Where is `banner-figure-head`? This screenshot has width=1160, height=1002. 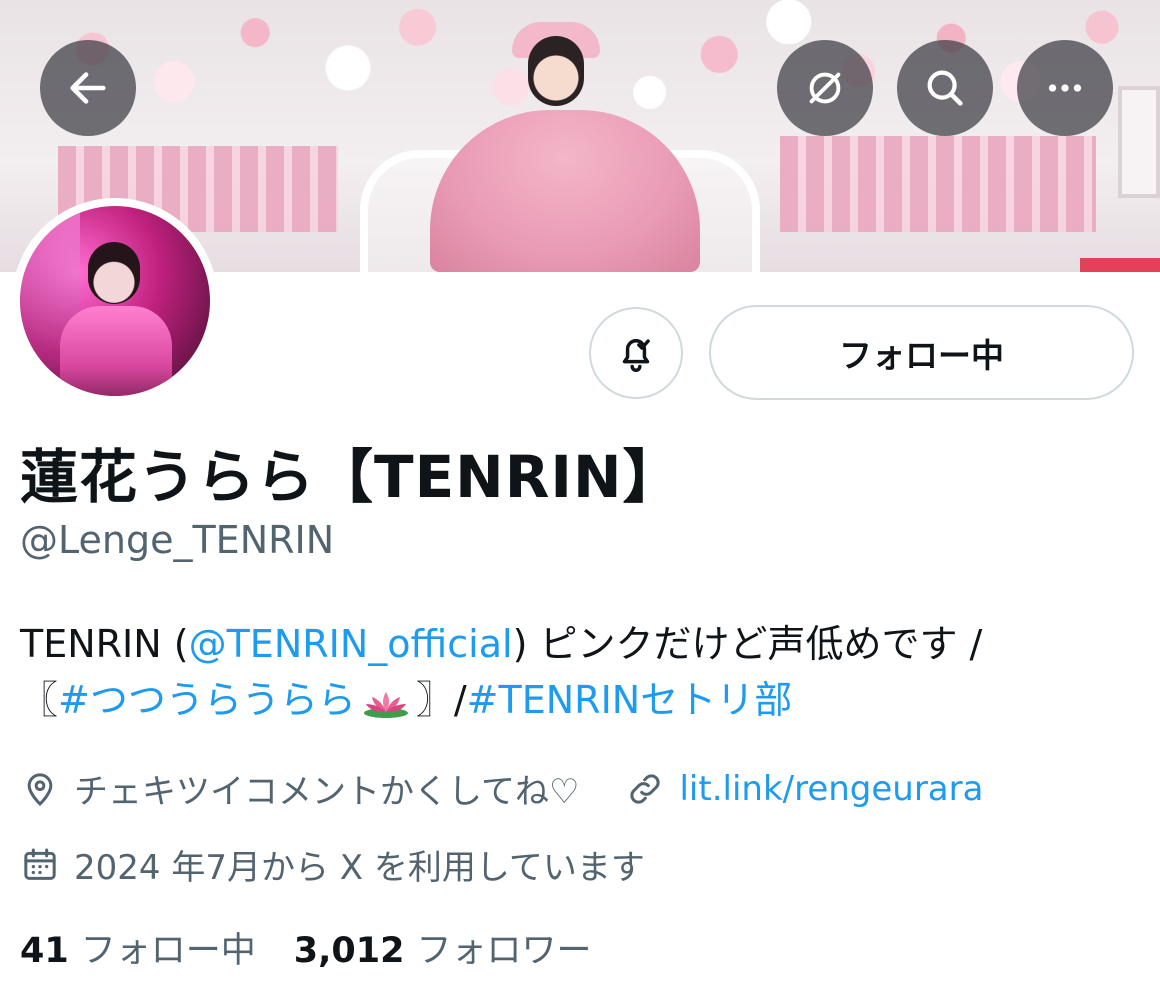 banner-figure-head is located at coordinates (556, 71).